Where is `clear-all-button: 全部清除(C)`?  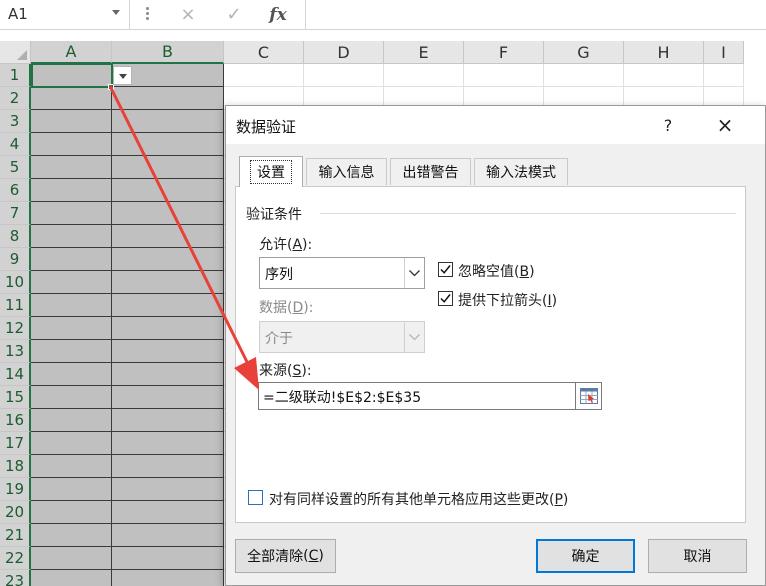 clear-all-button: 全部清除(C) is located at coordinates (285, 556).